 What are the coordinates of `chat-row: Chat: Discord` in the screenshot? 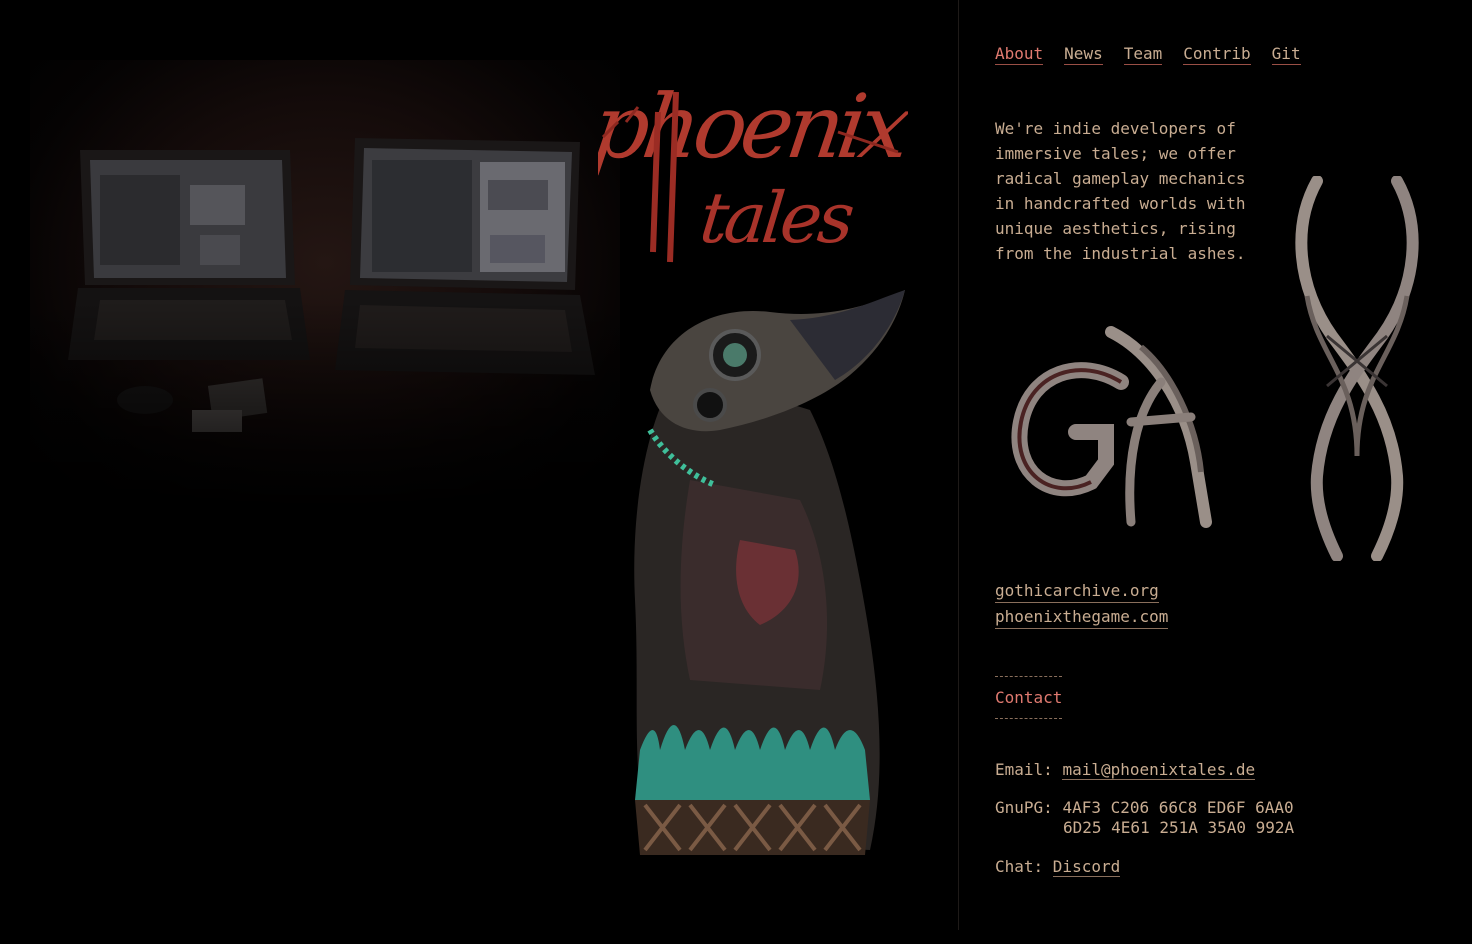 It's located at (1058, 867).